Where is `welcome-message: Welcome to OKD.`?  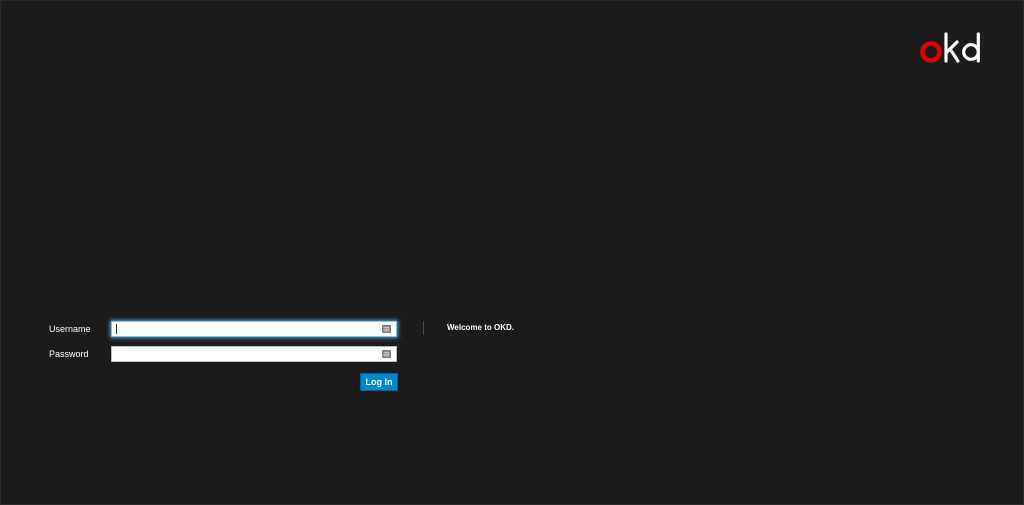
welcome-message: Welcome to OKD. is located at coordinates (480, 327).